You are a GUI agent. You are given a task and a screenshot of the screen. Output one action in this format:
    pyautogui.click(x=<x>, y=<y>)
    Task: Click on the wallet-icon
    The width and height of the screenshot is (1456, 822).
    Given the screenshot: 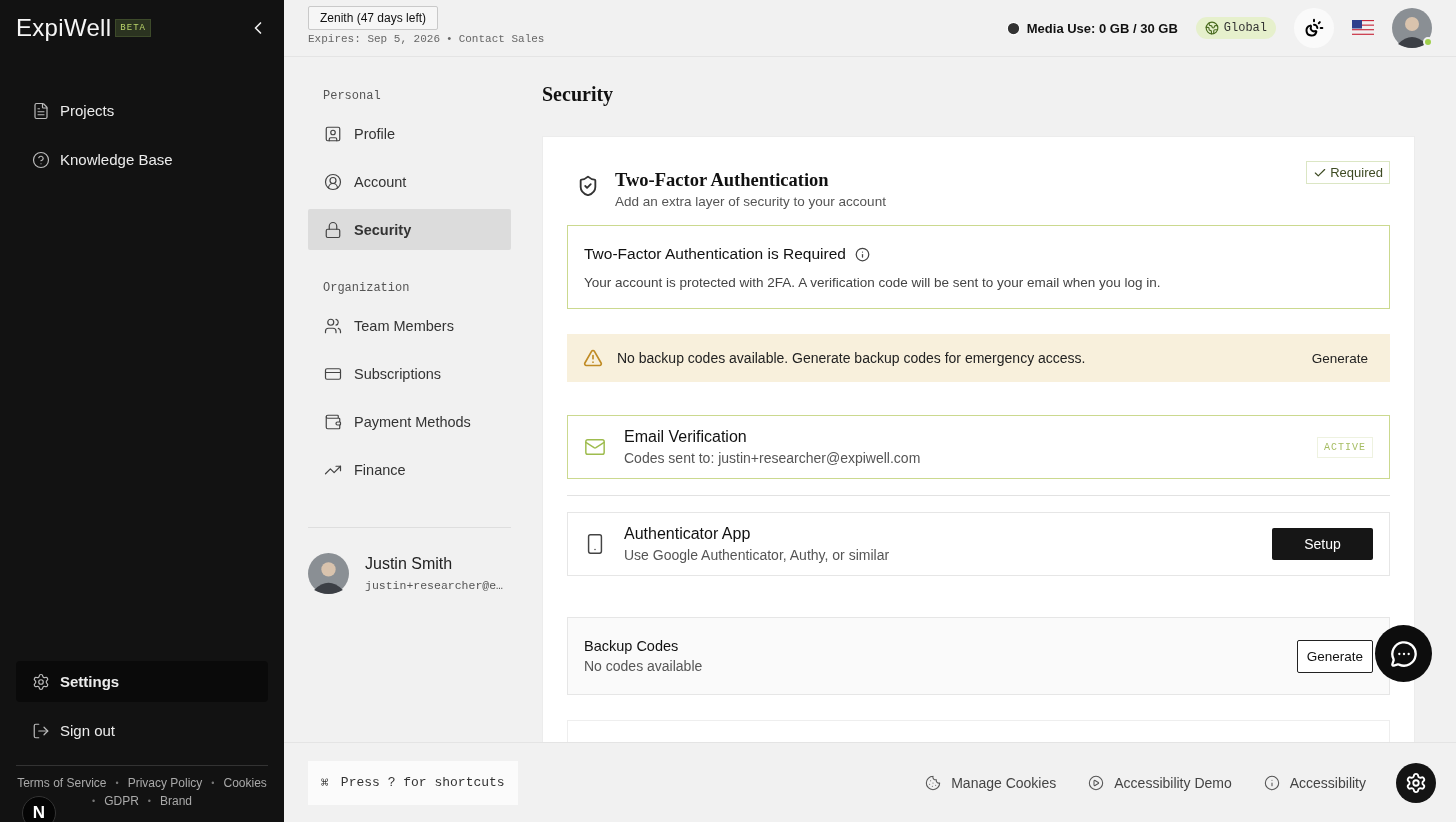 What is the action you would take?
    pyautogui.click(x=333, y=421)
    